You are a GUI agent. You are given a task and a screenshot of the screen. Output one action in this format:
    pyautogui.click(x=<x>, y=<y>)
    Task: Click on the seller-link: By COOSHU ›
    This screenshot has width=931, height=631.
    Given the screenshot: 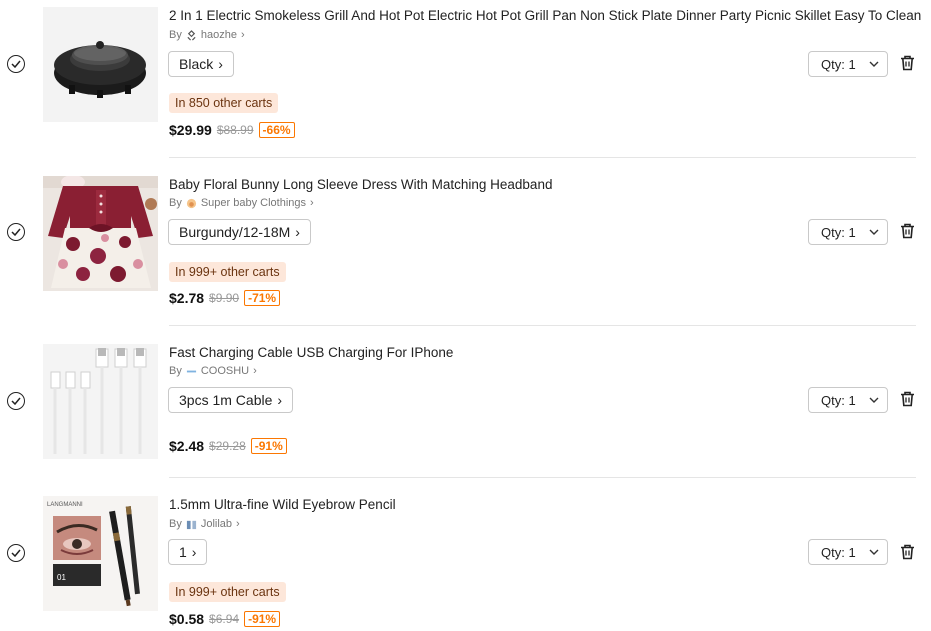 What is the action you would take?
    pyautogui.click(x=213, y=371)
    